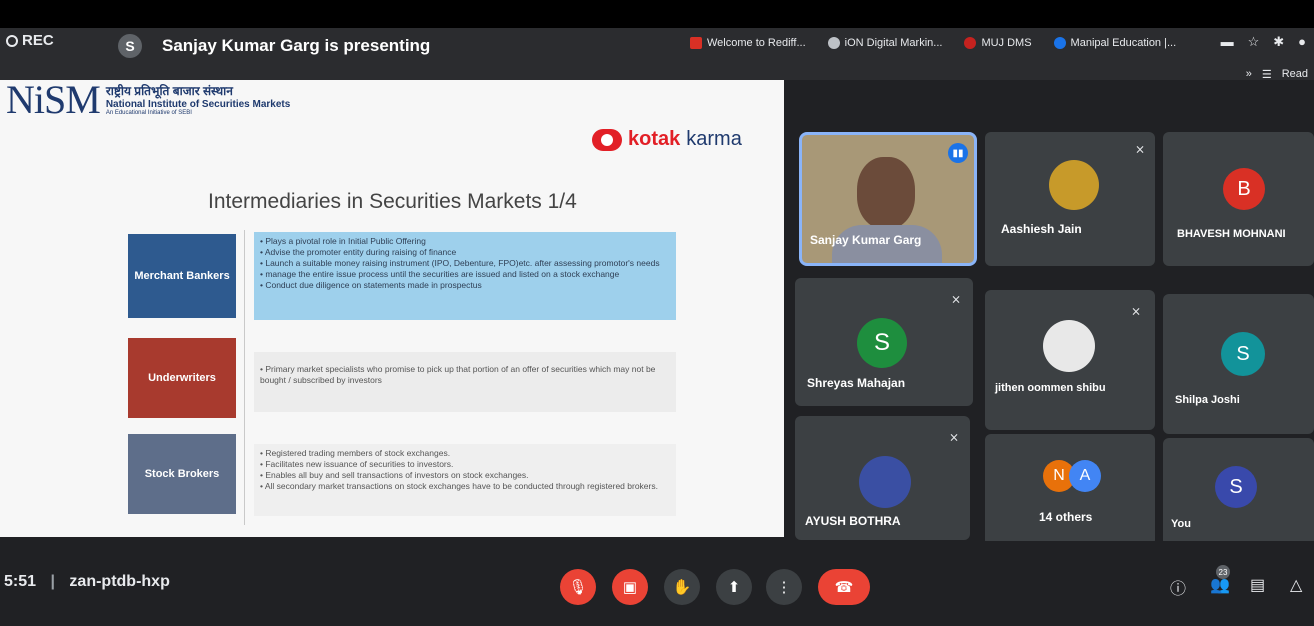 This screenshot has height=626, width=1314. What do you see at coordinates (1278, 42) in the screenshot?
I see `extensions-icon: ✱` at bounding box center [1278, 42].